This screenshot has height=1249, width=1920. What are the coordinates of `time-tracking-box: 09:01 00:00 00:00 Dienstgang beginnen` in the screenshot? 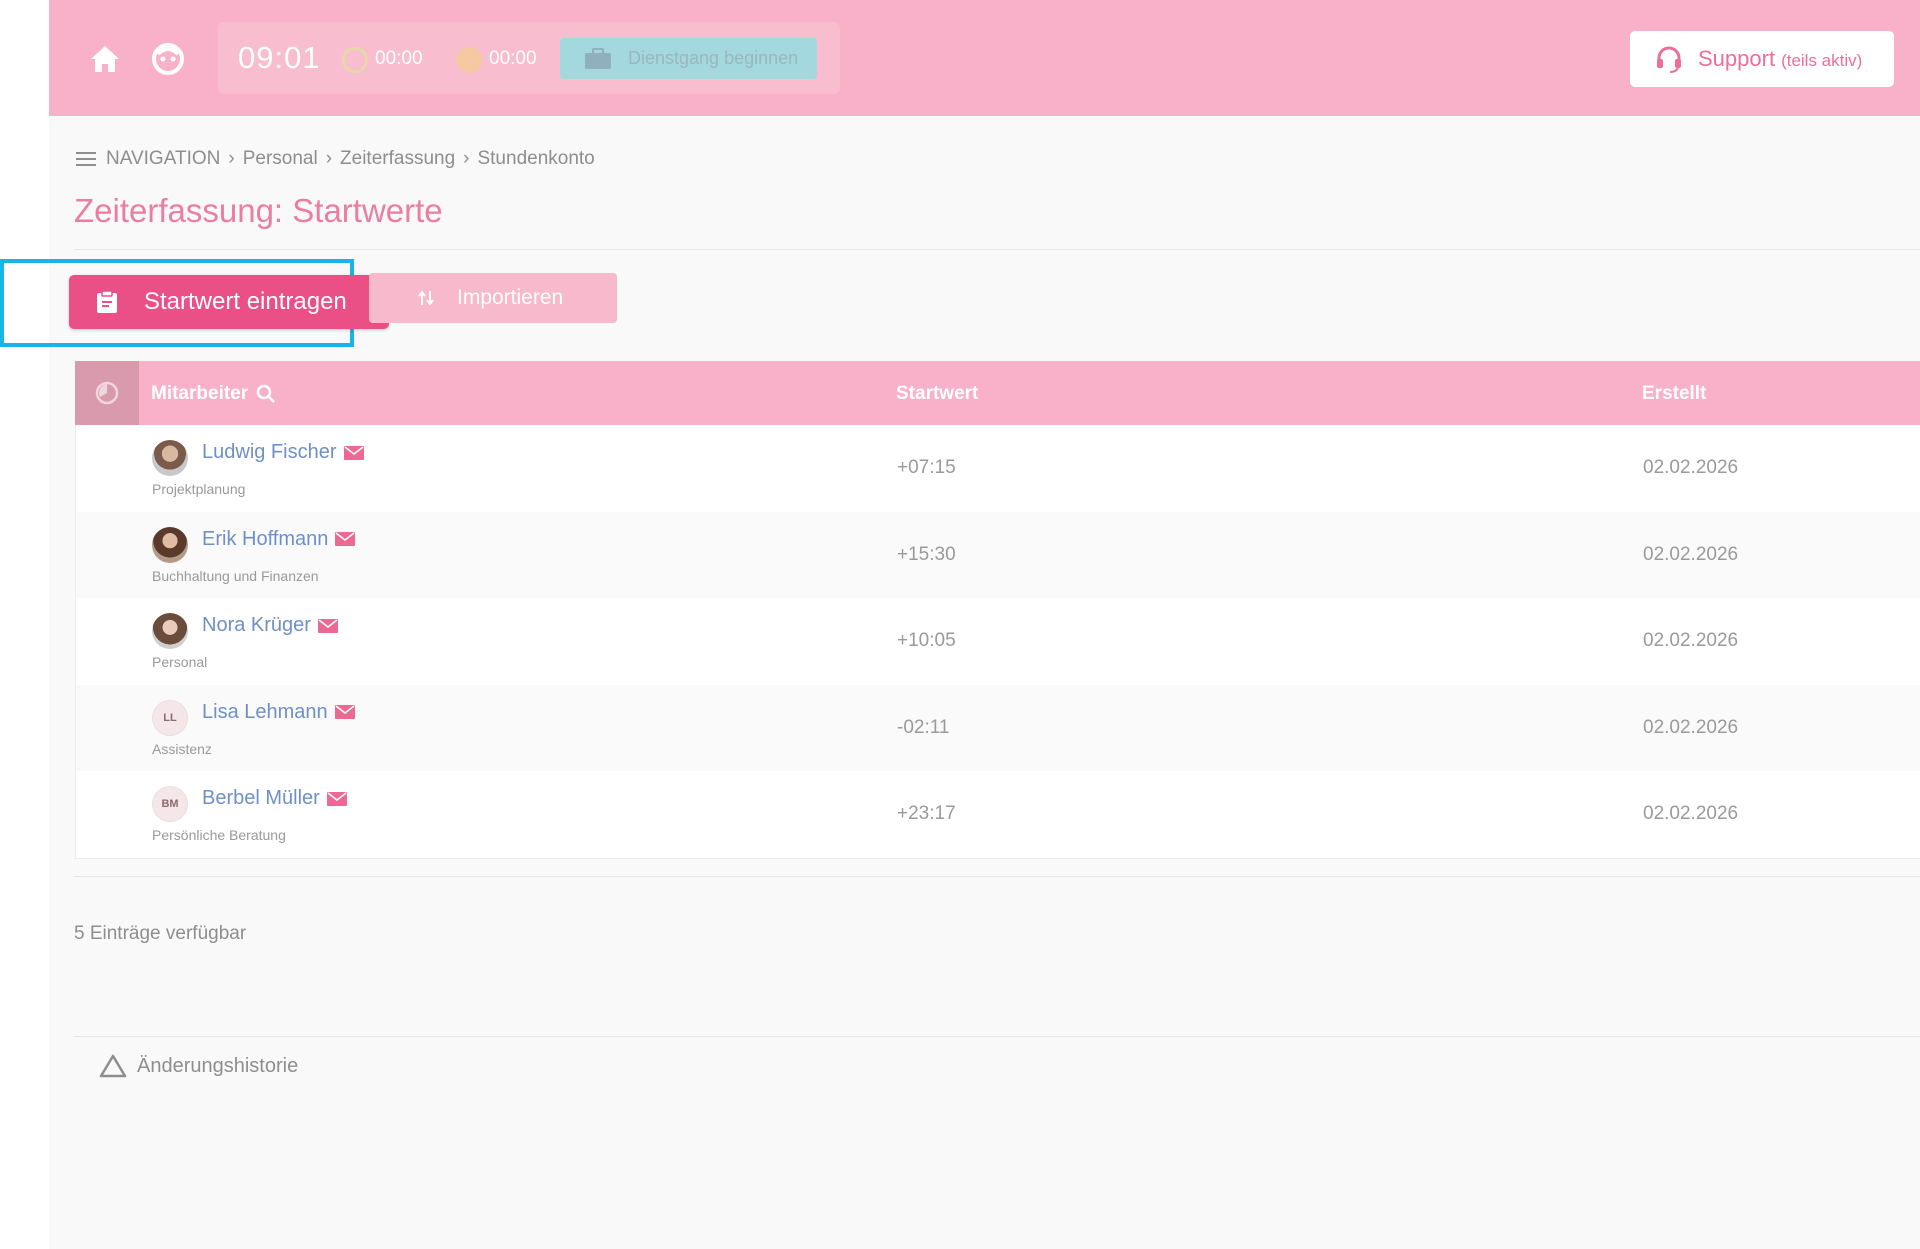 It's located at (529, 58).